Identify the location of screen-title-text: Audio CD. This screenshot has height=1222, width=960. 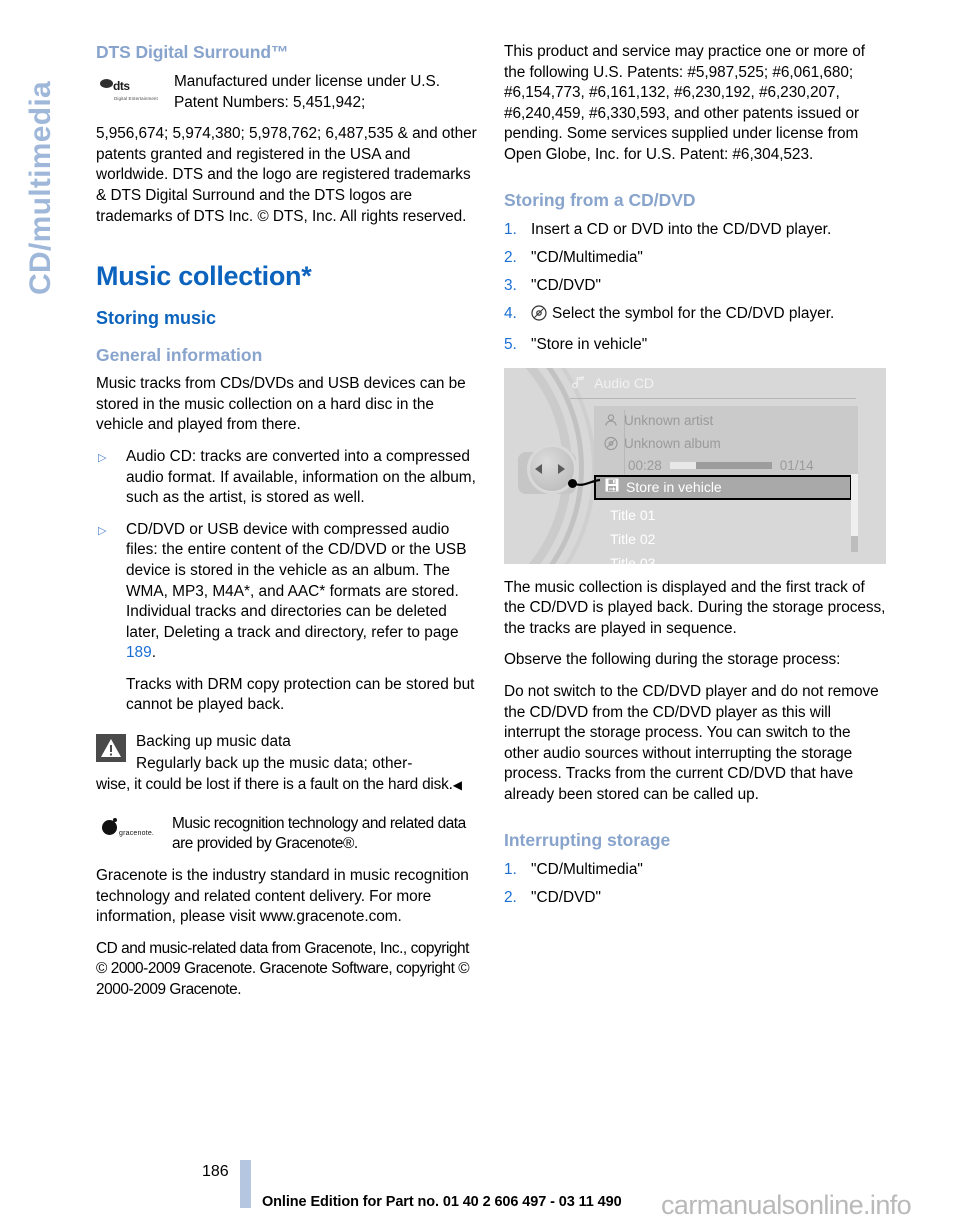
(624, 382).